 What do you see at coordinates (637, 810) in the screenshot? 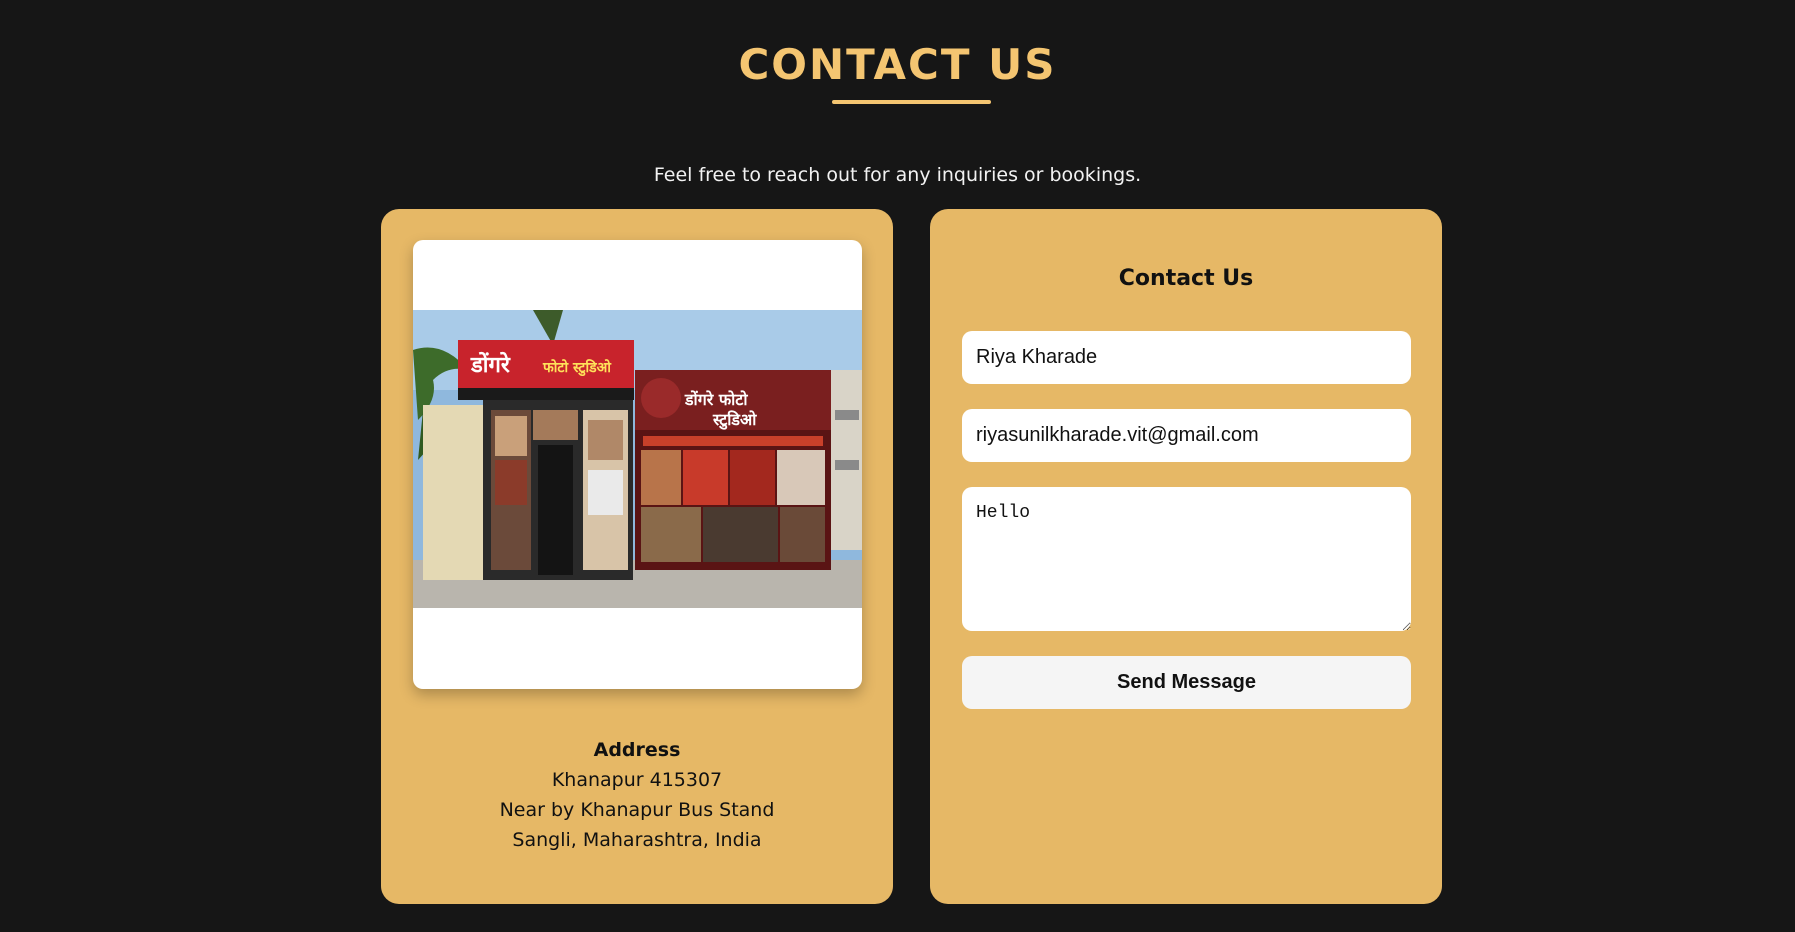
I see `address-line: Near by Khanapur Bus Stand` at bounding box center [637, 810].